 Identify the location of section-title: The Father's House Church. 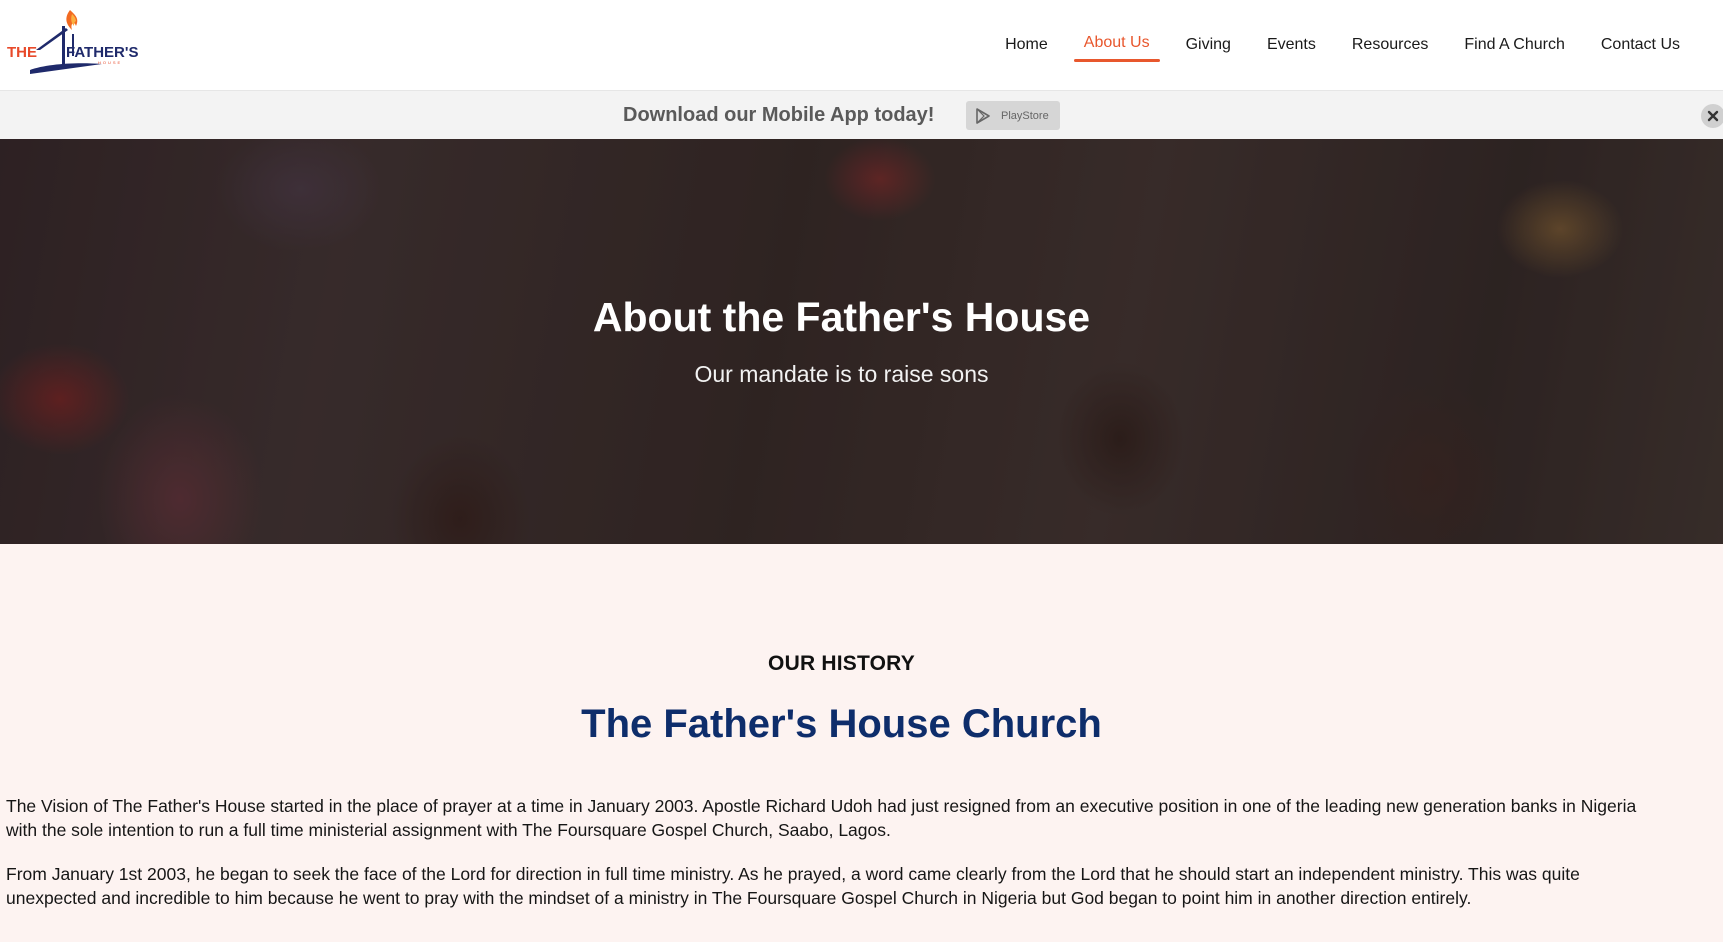
(841, 724).